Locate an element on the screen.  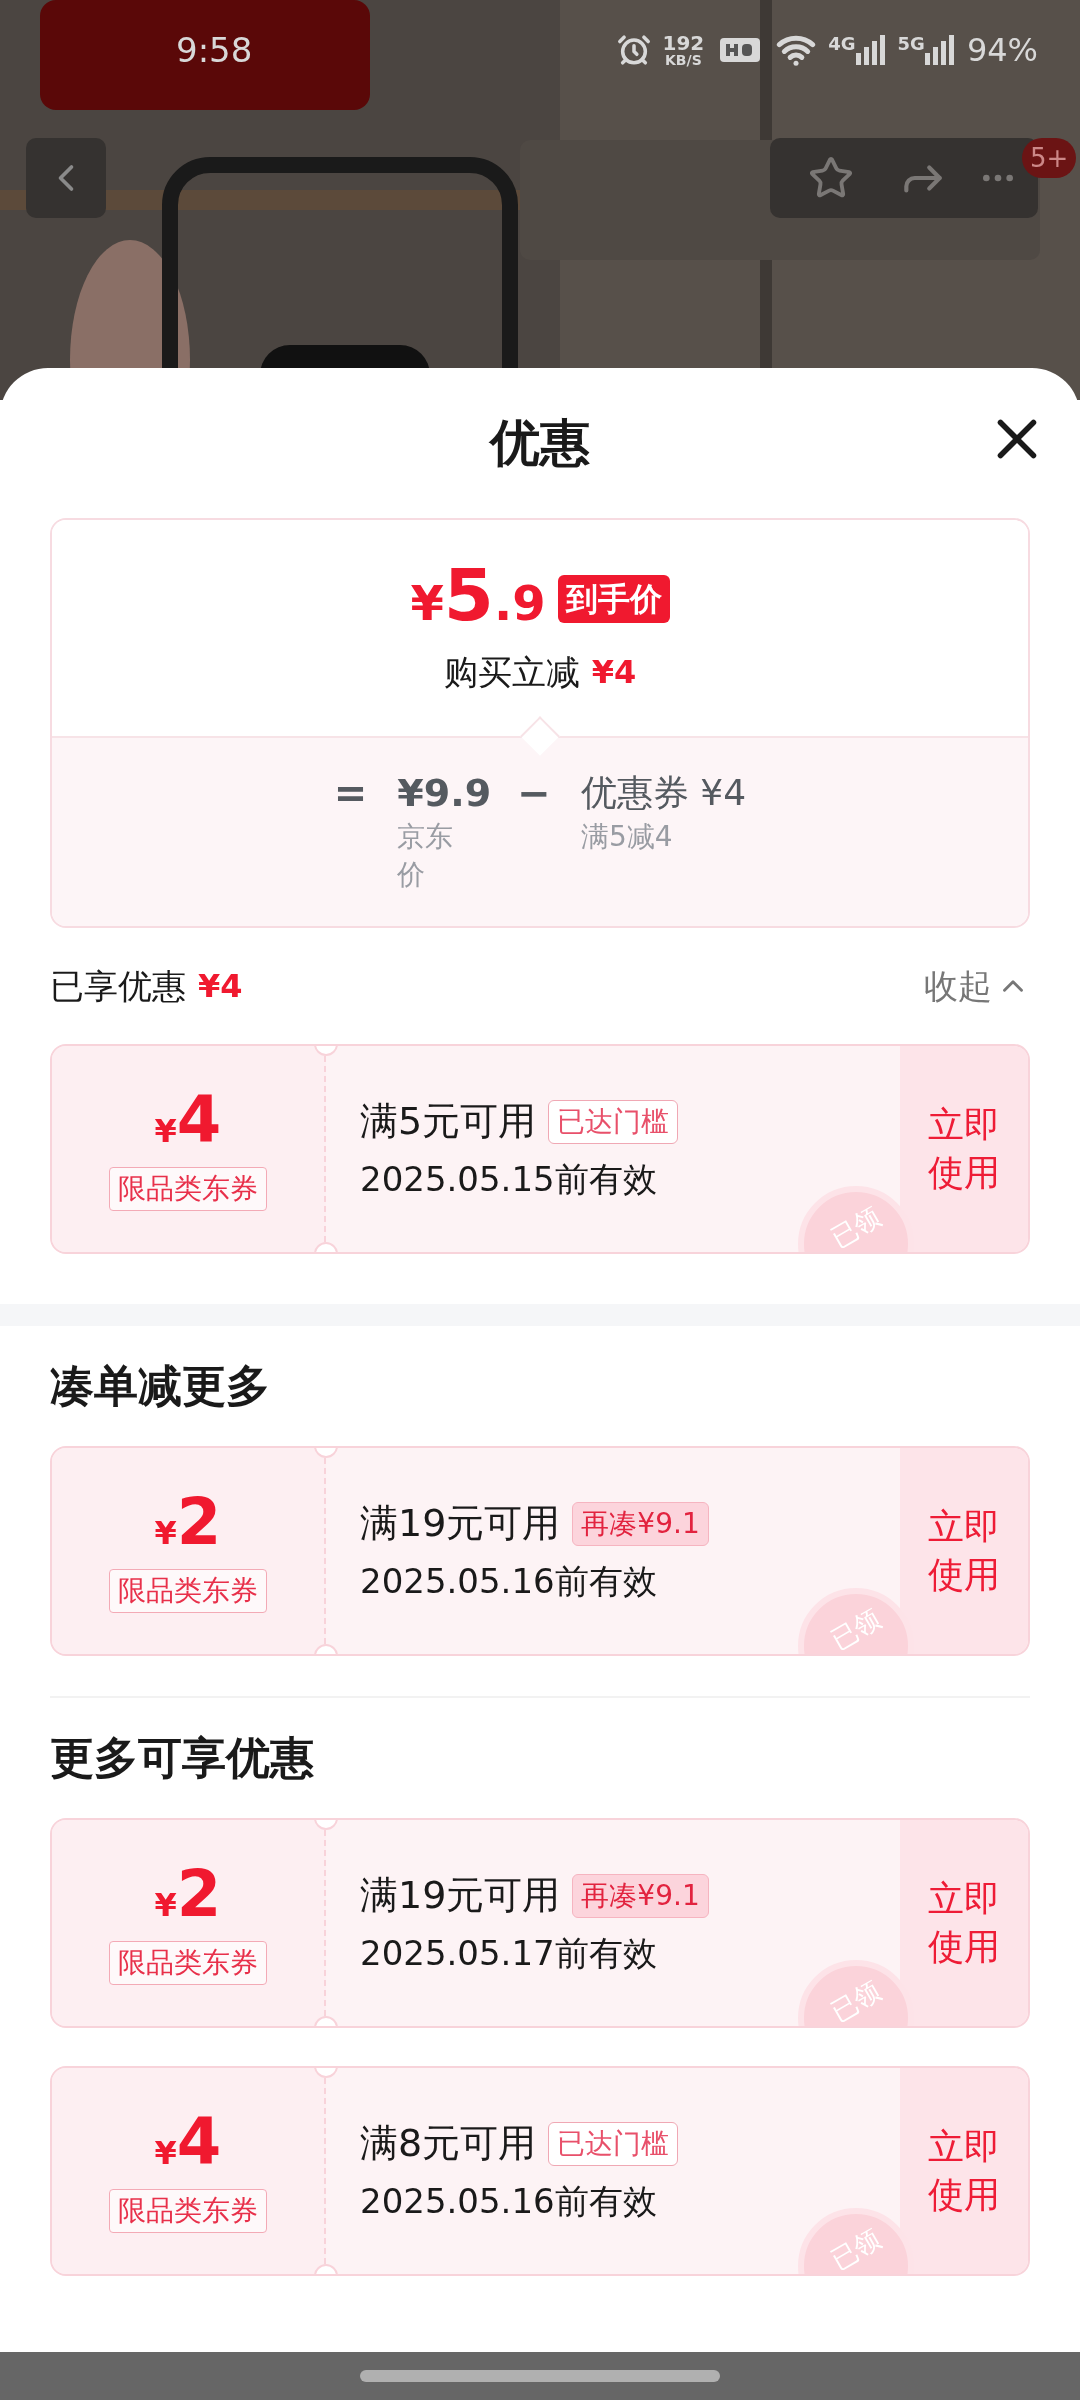
final-price-decimal: .9 is located at coordinates (519, 603).